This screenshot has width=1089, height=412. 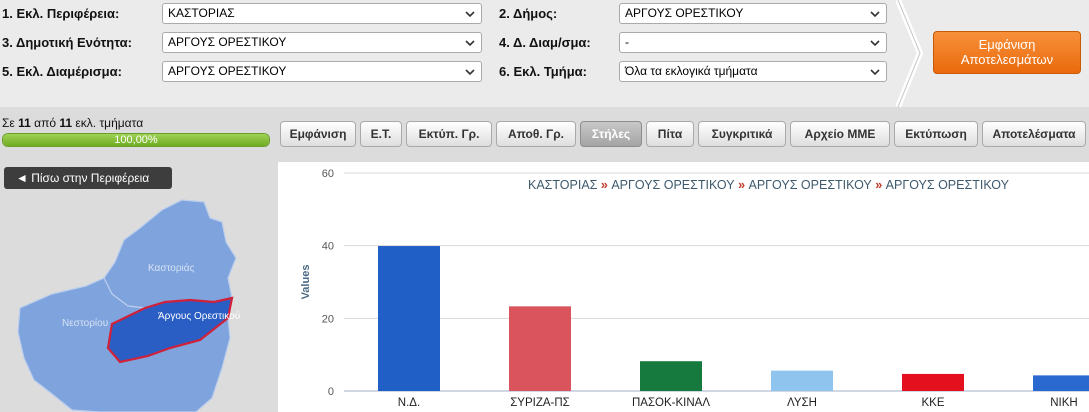 What do you see at coordinates (1007, 52) in the screenshot?
I see `show-results-button: Εμφάνιση Αποτελεσμάτων` at bounding box center [1007, 52].